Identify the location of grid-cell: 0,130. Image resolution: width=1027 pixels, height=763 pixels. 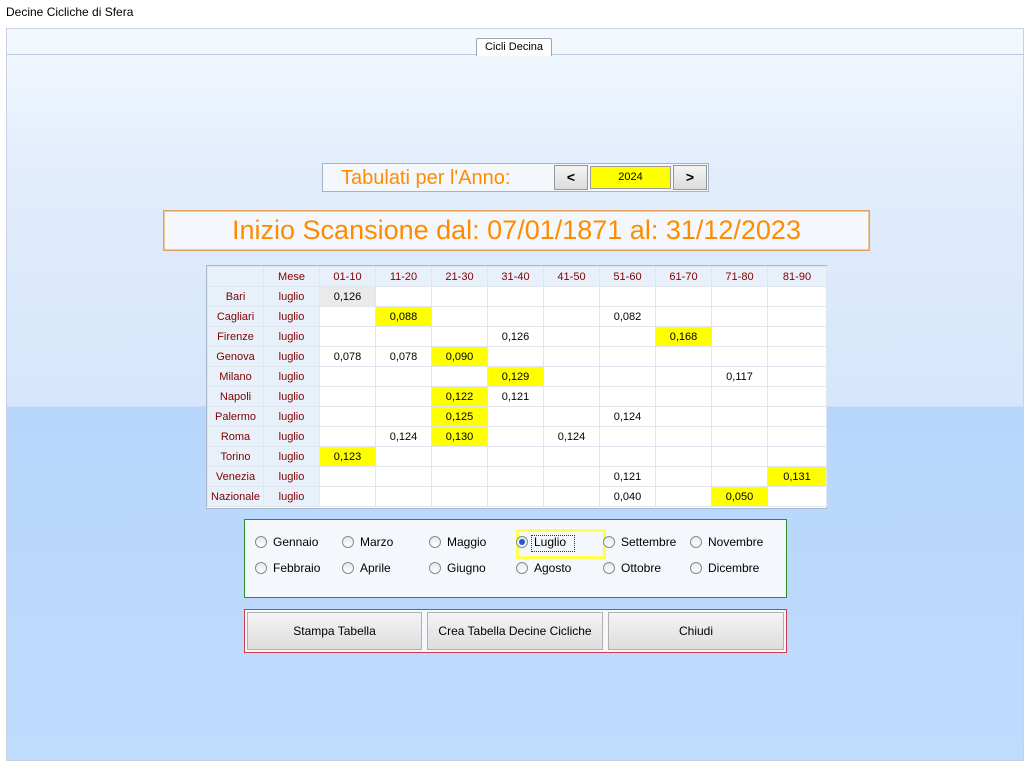
(459, 436).